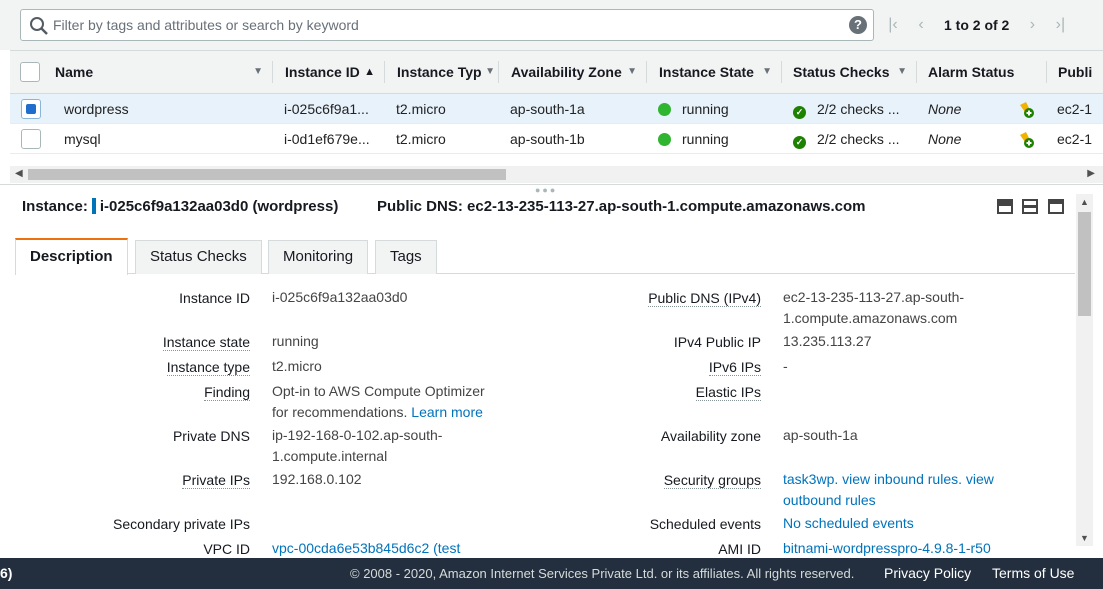  What do you see at coordinates (406, 257) in the screenshot?
I see `tab-tags: Tags` at bounding box center [406, 257].